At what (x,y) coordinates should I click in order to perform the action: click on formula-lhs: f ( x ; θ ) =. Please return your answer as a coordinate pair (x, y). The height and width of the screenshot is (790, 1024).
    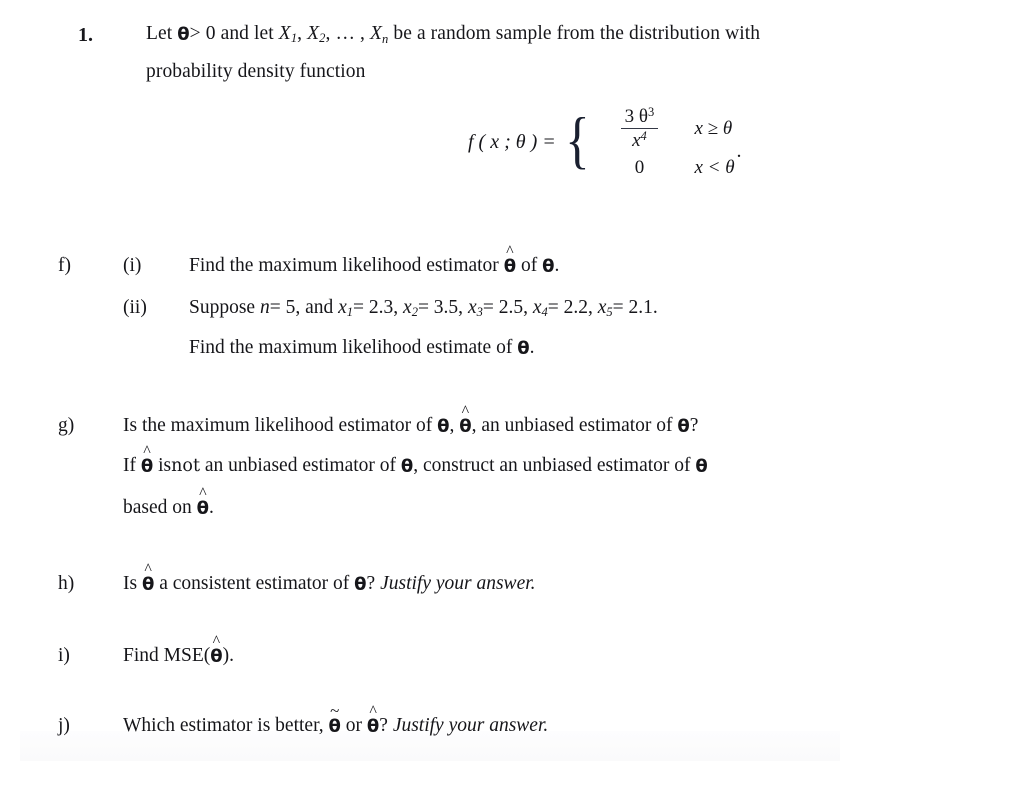
    Looking at the image, I should click on (512, 142).